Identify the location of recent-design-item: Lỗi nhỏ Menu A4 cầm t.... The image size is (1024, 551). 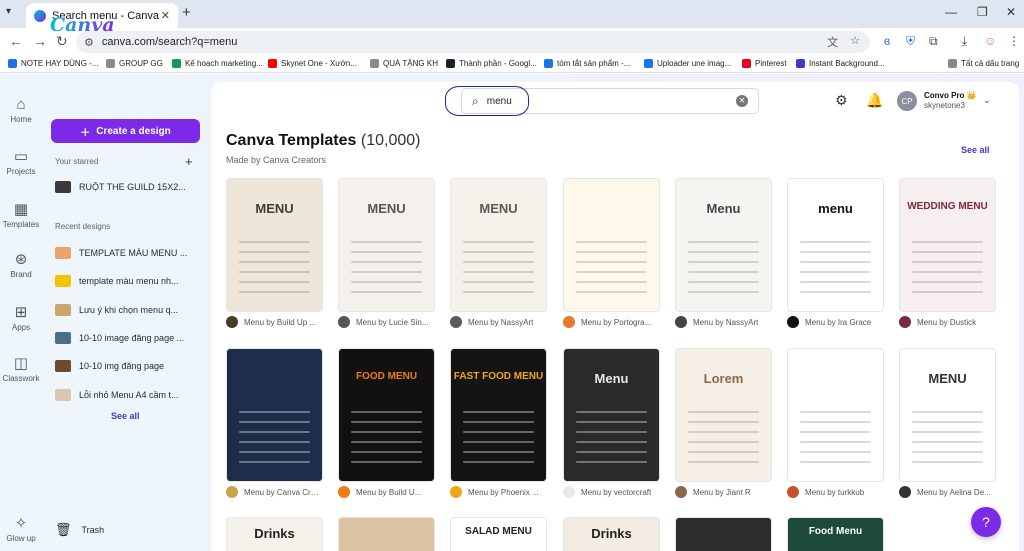
(130, 394).